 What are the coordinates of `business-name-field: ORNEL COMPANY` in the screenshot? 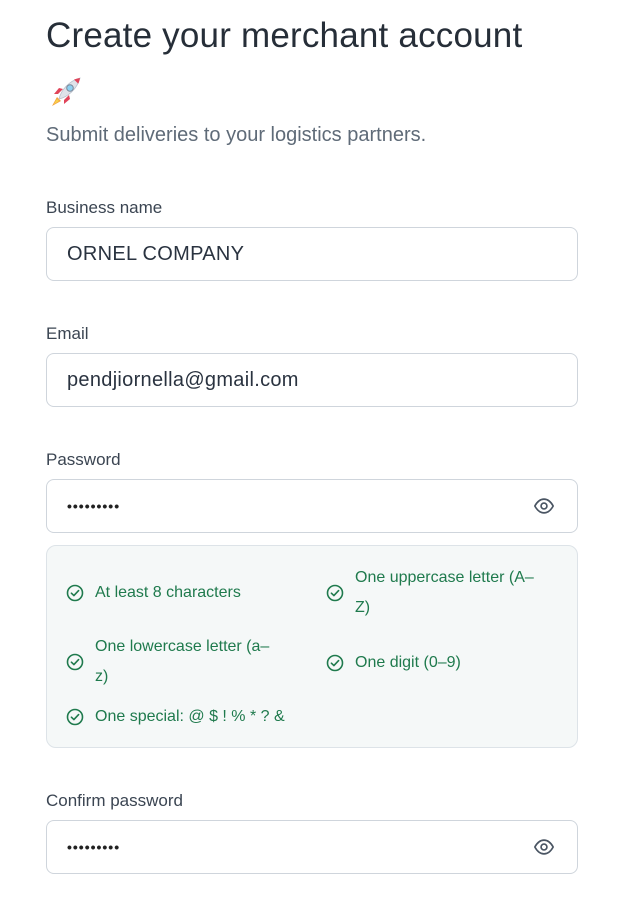 It's located at (312, 254).